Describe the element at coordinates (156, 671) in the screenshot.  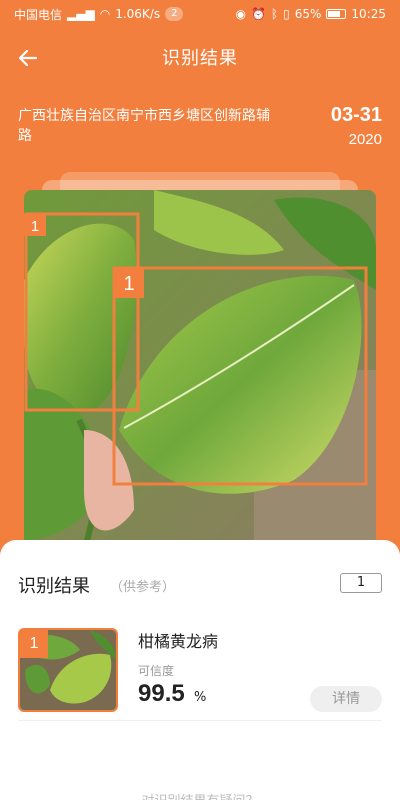
I see `confidence-label: 可信度` at that location.